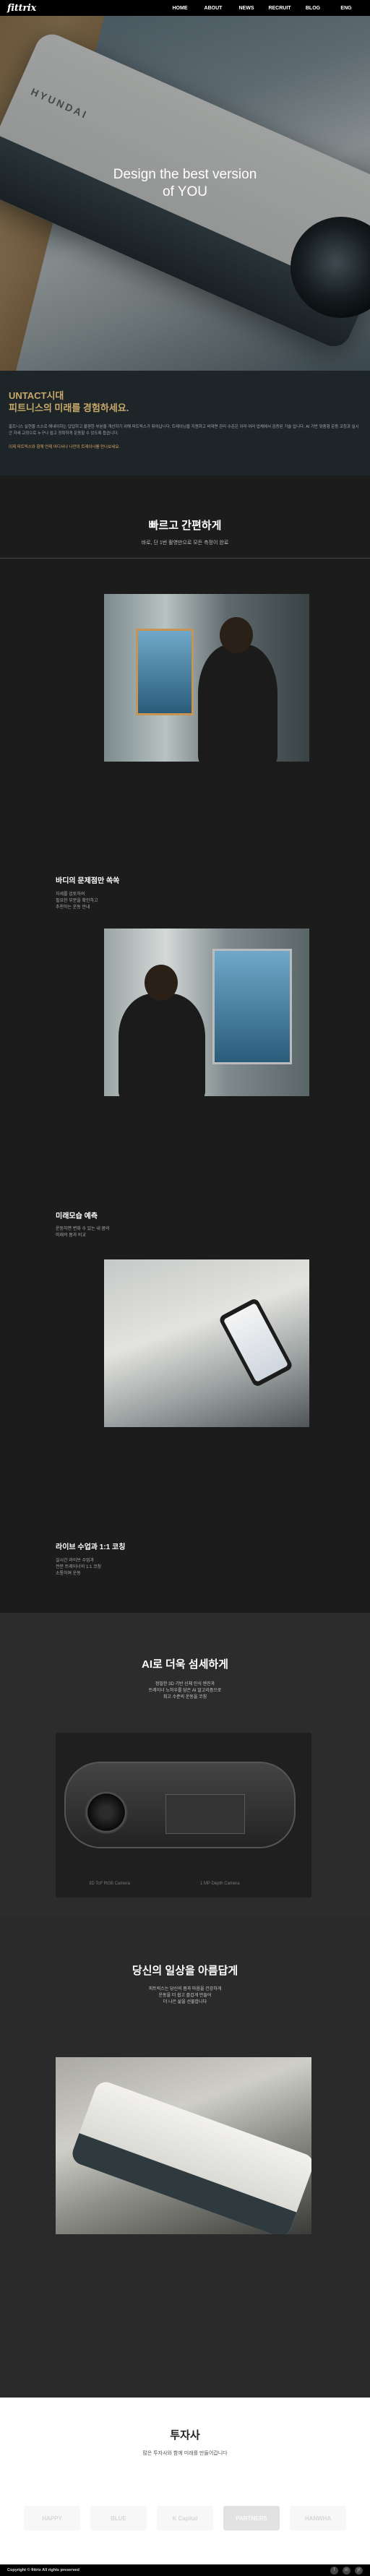 This screenshot has height=2576, width=370. Describe the element at coordinates (185, 2002) in the screenshot. I see `daily-description-line: 더 나은 삶을 선물합니다` at that location.